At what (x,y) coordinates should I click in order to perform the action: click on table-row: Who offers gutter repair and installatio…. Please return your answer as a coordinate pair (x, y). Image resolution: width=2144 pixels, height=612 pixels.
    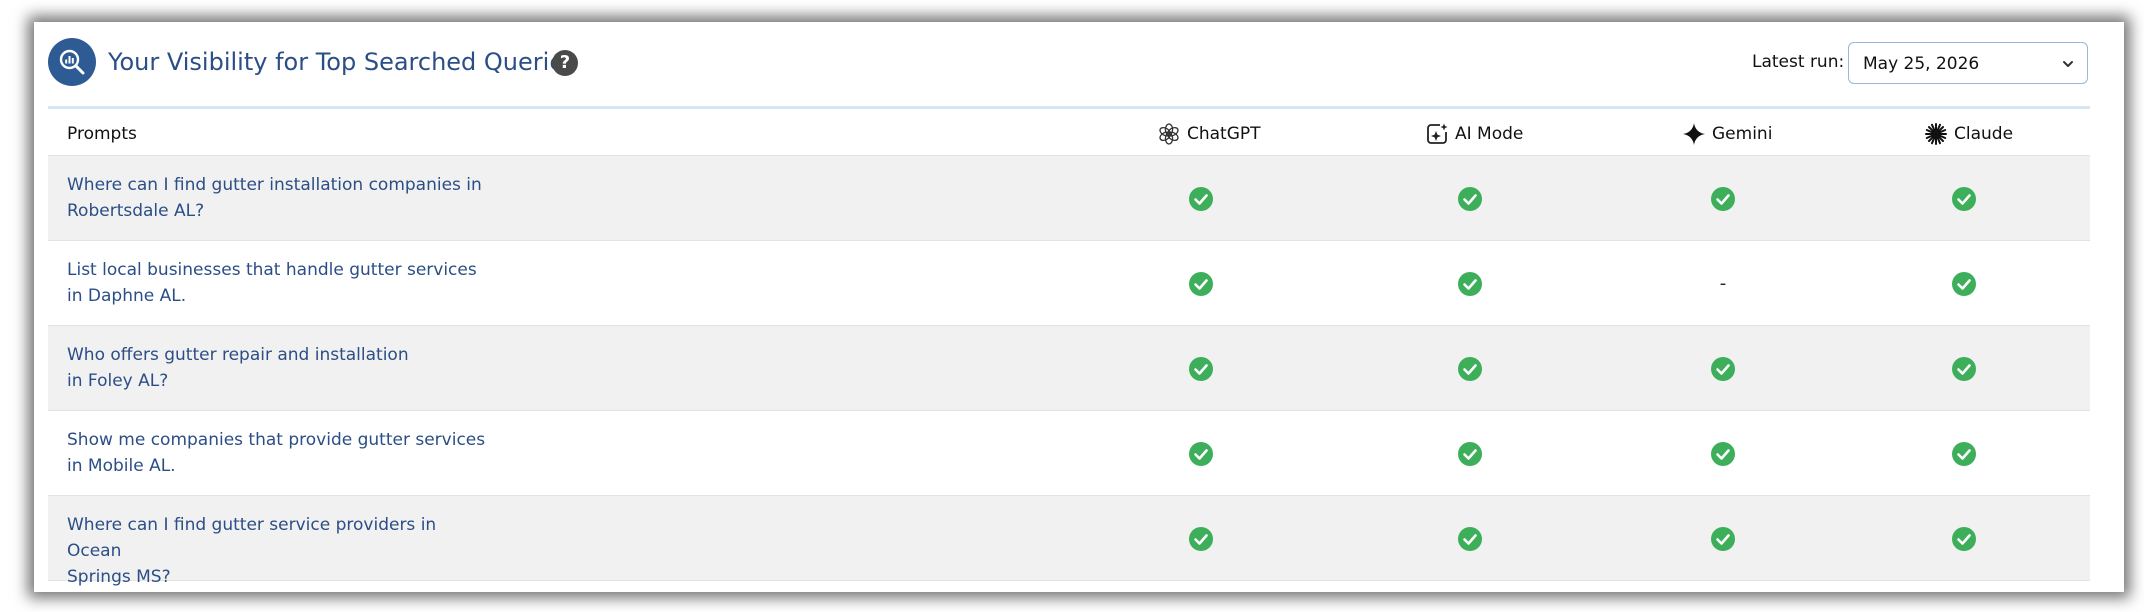
    Looking at the image, I should click on (1069, 368).